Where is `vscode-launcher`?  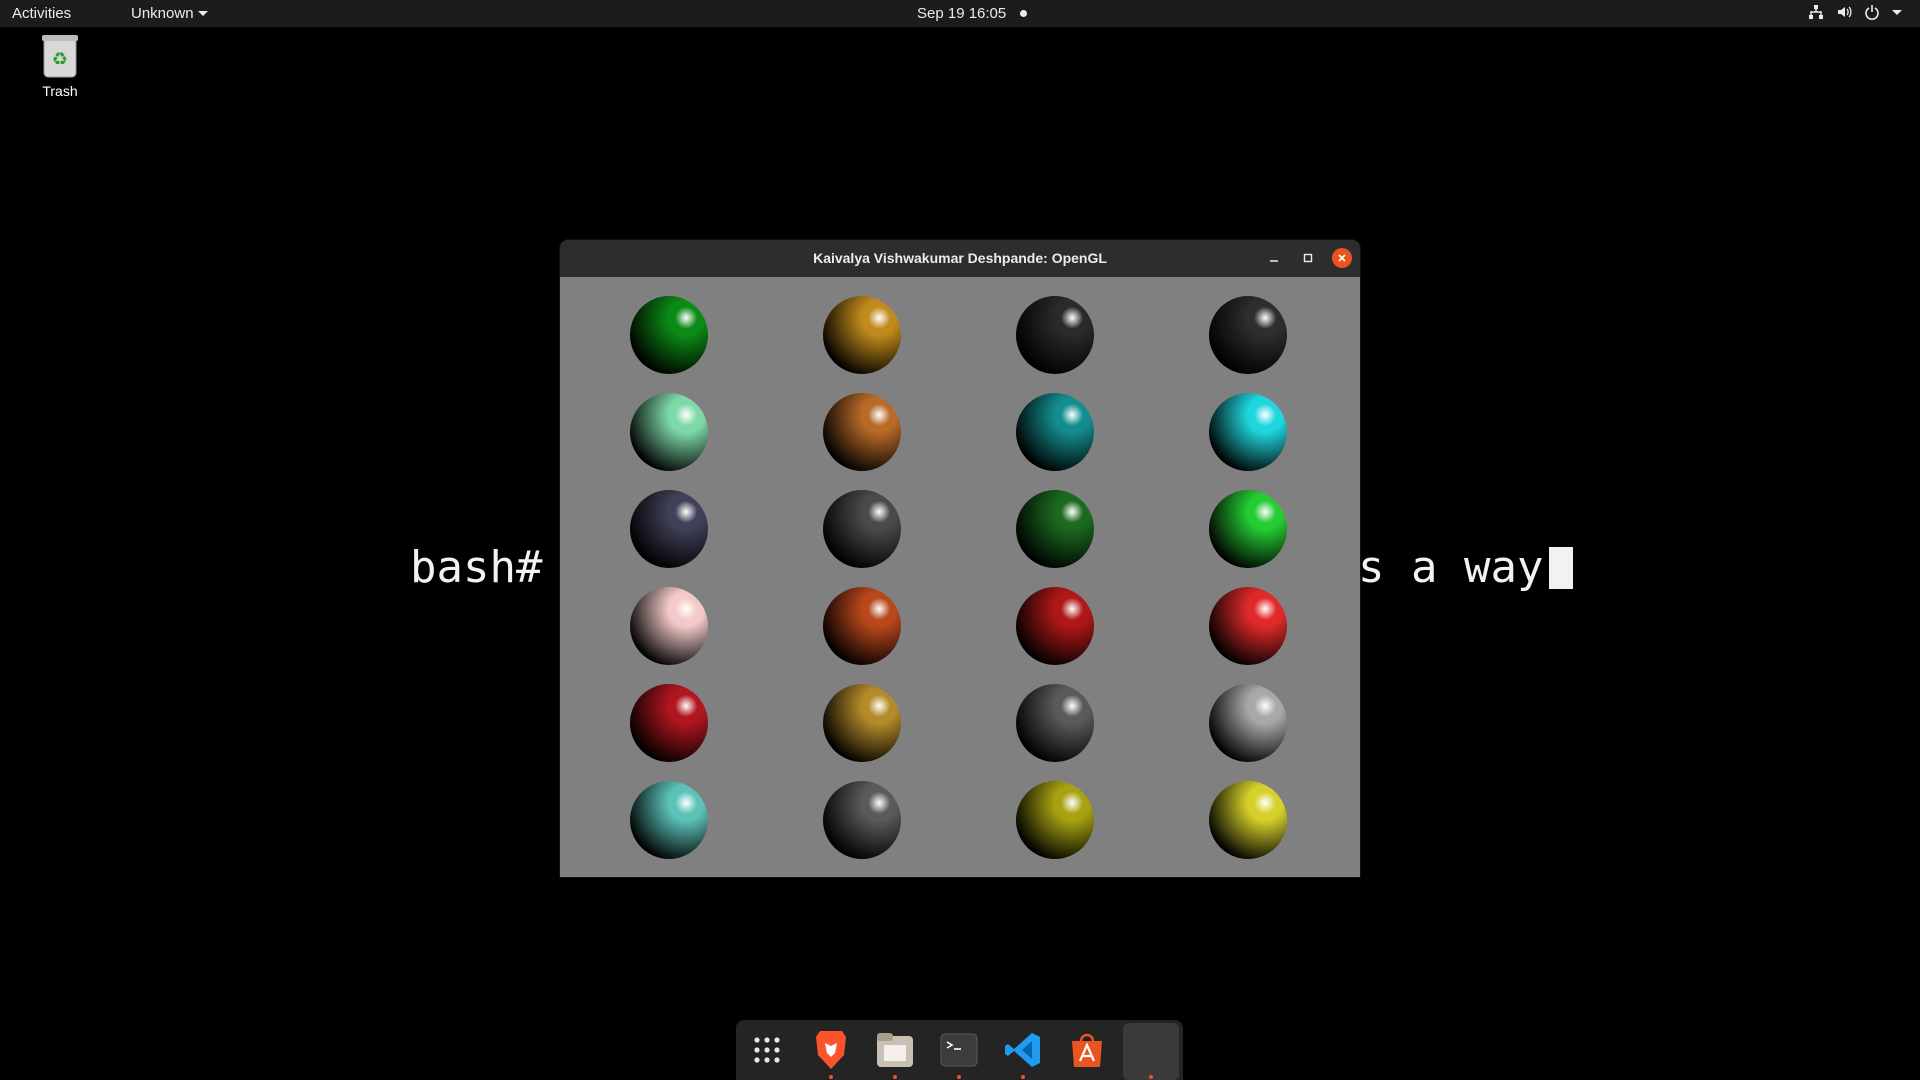 vscode-launcher is located at coordinates (1023, 1053).